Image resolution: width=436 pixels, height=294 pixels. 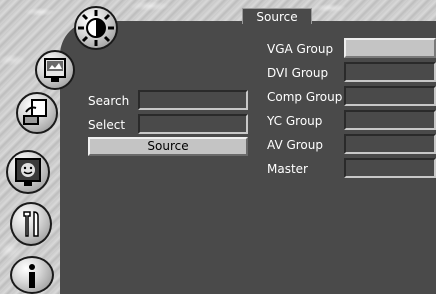 I want to click on input-icon, so click(x=37, y=113).